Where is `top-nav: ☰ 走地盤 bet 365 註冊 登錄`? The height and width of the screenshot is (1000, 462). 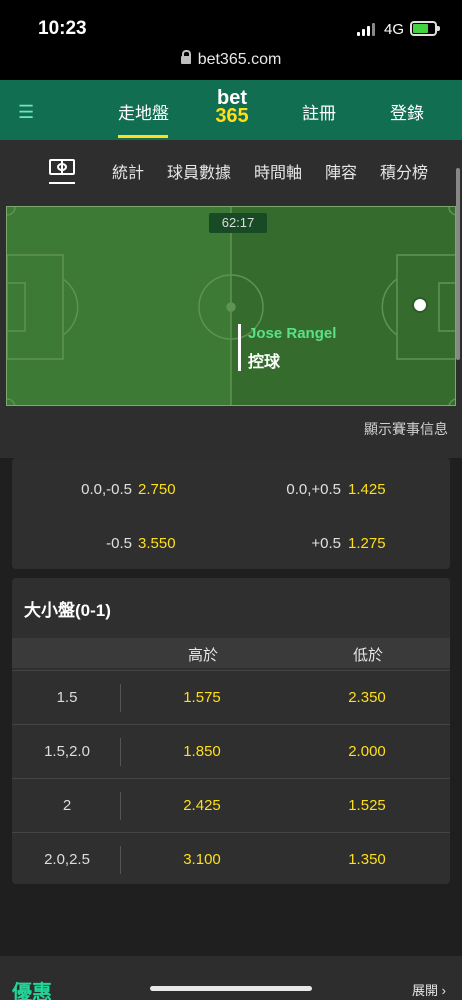 top-nav: ☰ 走地盤 bet 365 註冊 登錄 is located at coordinates (231, 110).